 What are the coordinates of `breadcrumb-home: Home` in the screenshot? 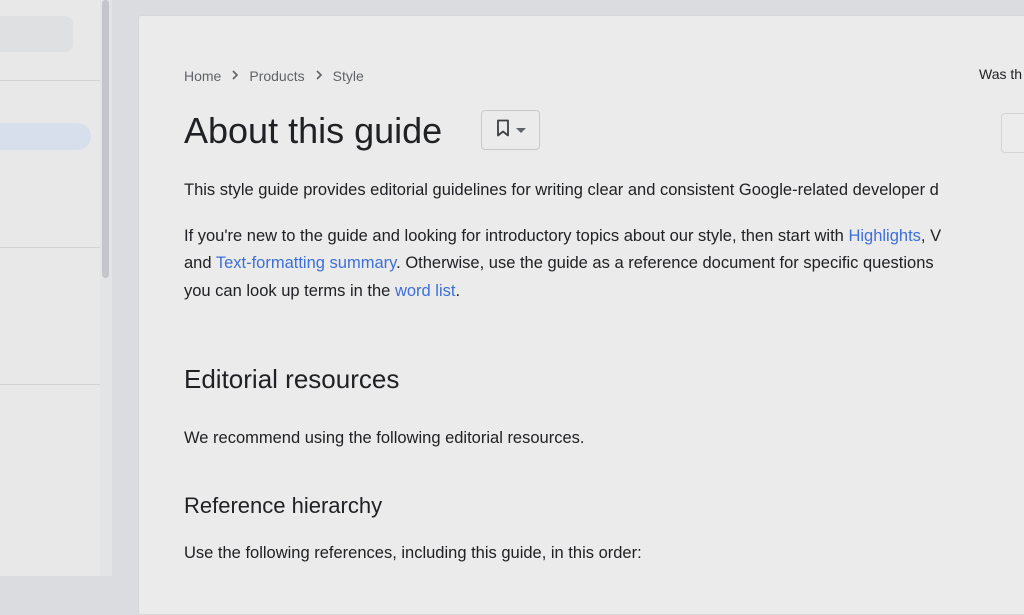 It's located at (202, 76).